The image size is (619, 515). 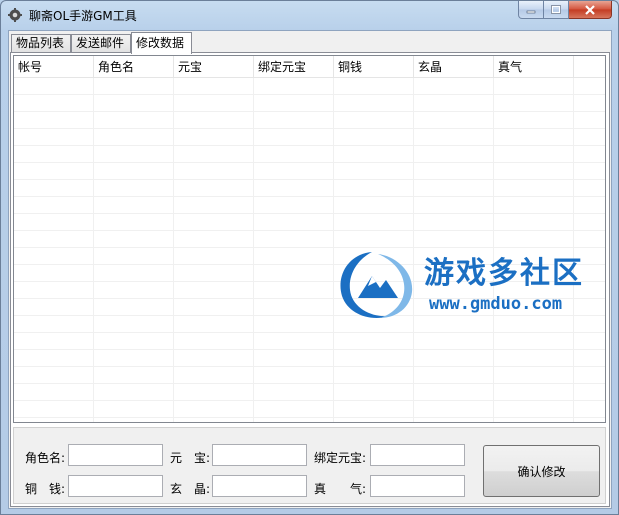 What do you see at coordinates (15, 15) in the screenshot?
I see `gear-icon` at bounding box center [15, 15].